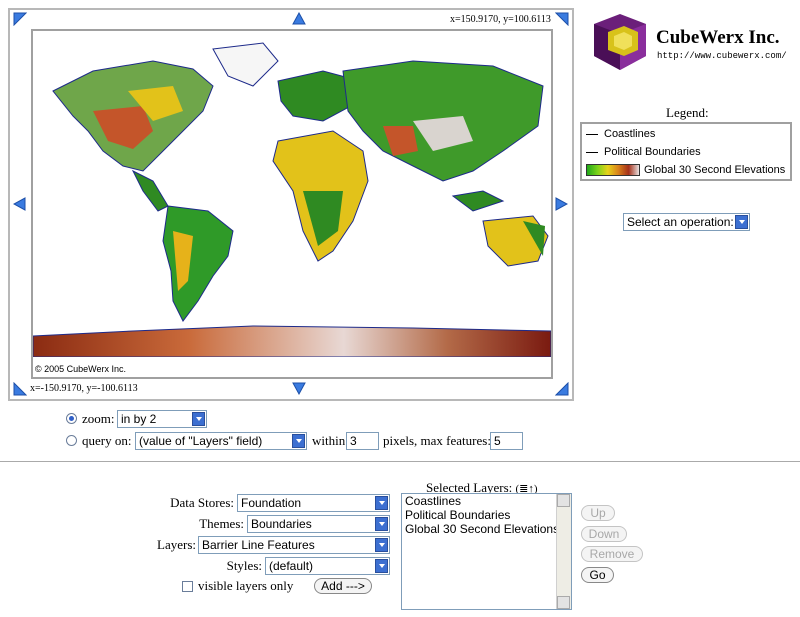  Describe the element at coordinates (643, 152) in the screenshot. I see `legend-item-boundaries: Political Boundaries` at that location.